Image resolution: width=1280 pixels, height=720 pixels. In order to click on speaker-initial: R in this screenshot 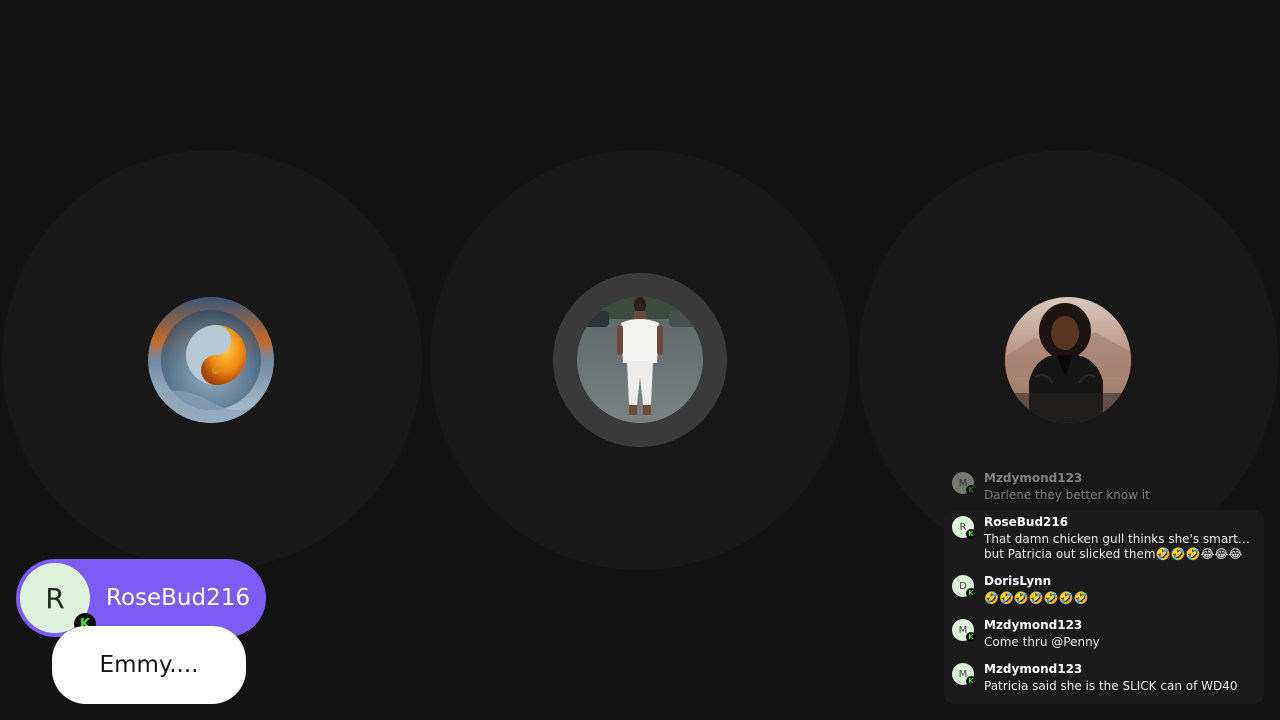, I will do `click(55, 598)`.